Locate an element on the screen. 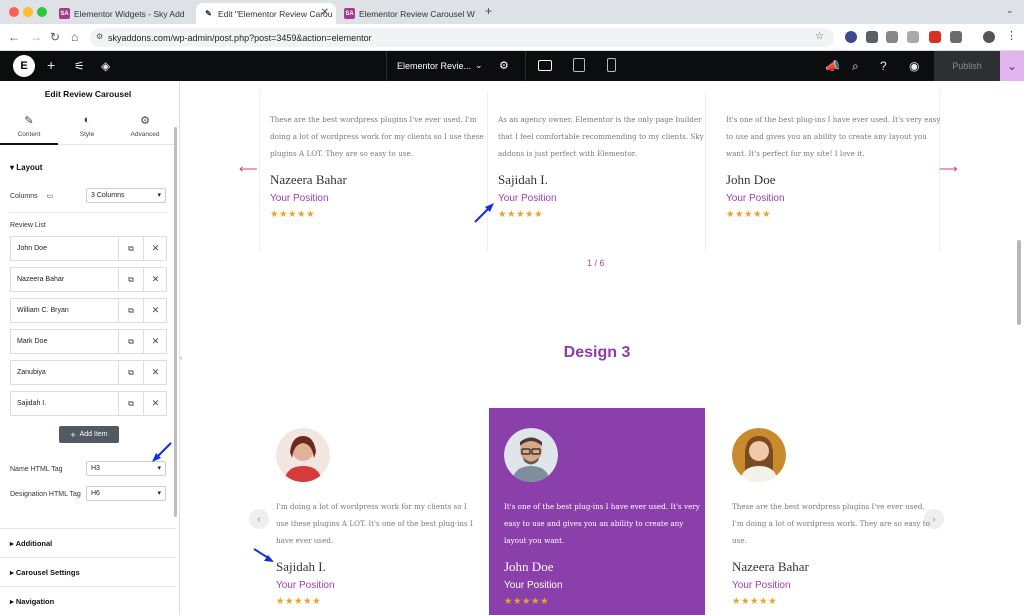 The image size is (1024, 615). home-icon: ⌂ is located at coordinates (74, 37).